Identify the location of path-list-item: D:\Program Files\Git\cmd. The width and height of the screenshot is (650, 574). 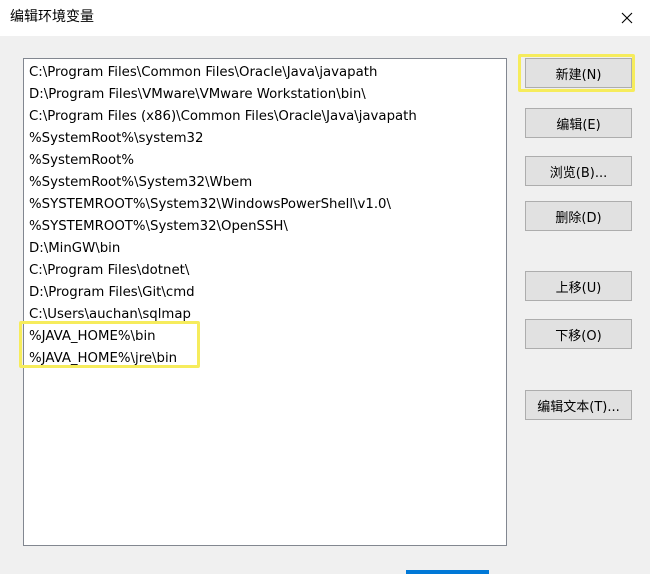
(265, 293).